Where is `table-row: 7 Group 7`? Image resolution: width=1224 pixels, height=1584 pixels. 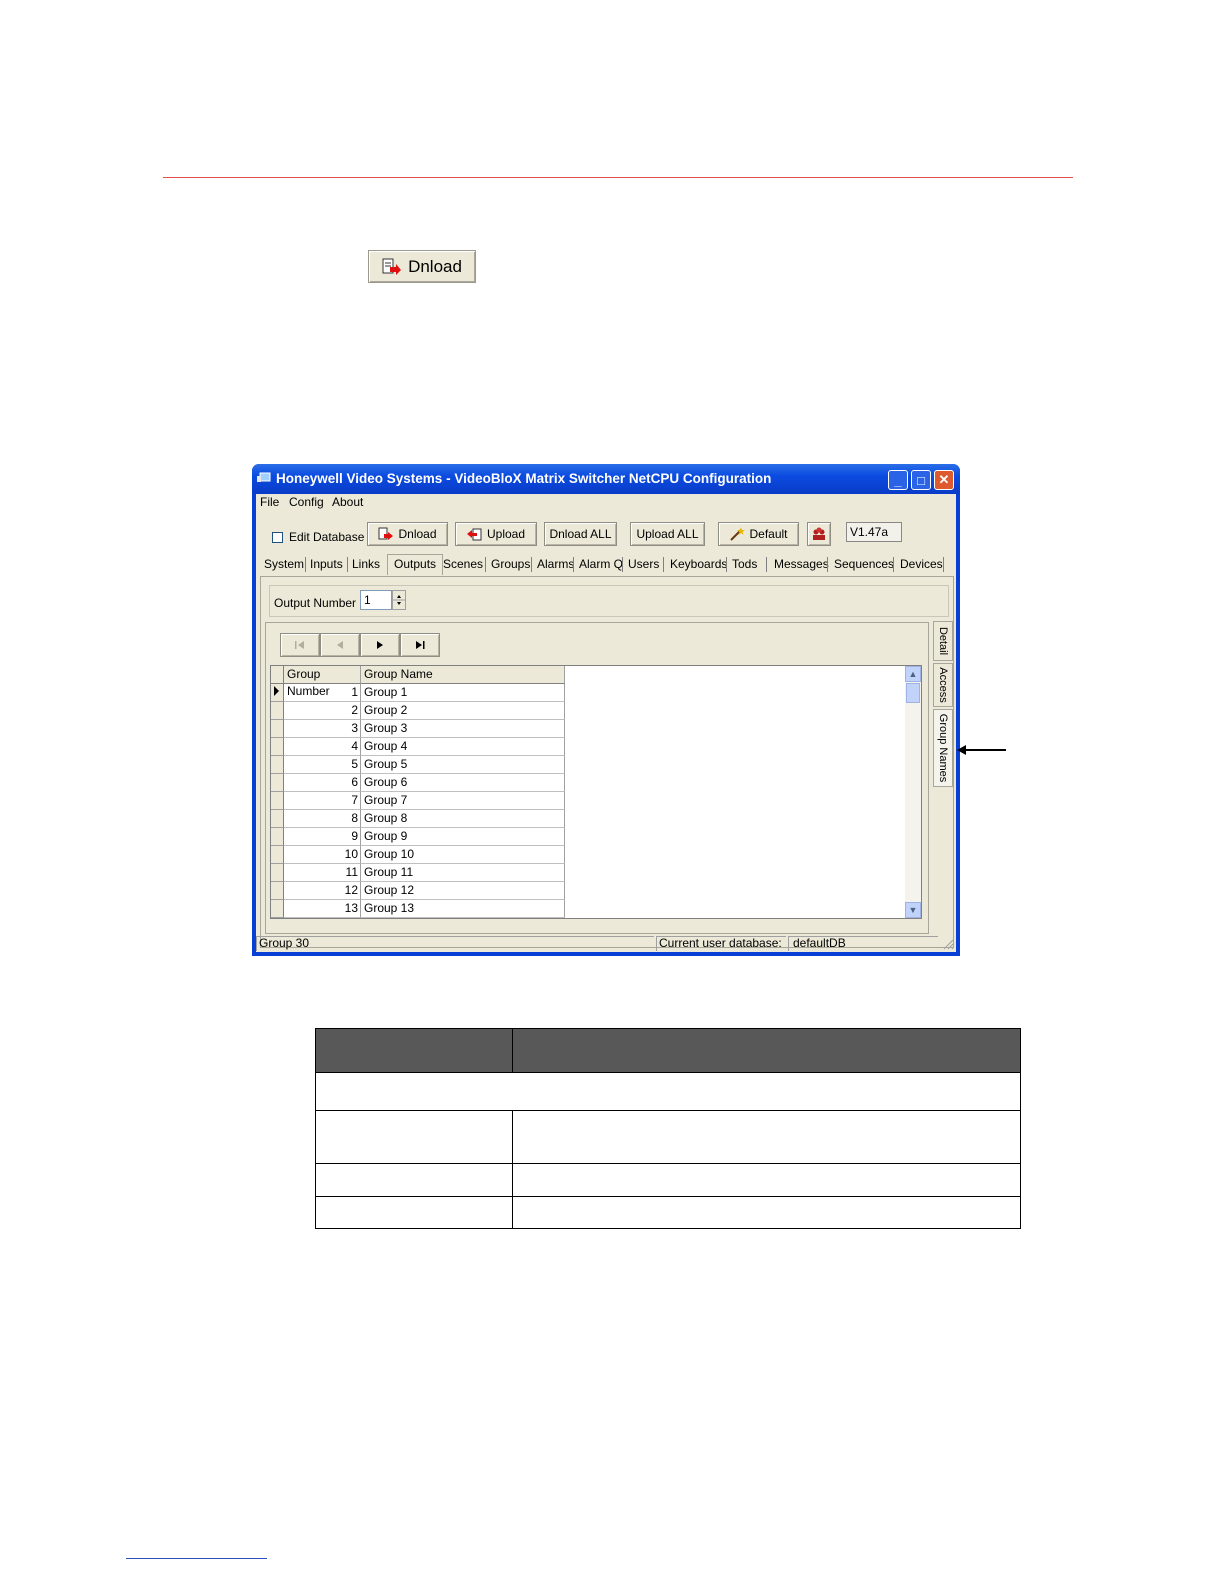 table-row: 7 Group 7 is located at coordinates (418, 801).